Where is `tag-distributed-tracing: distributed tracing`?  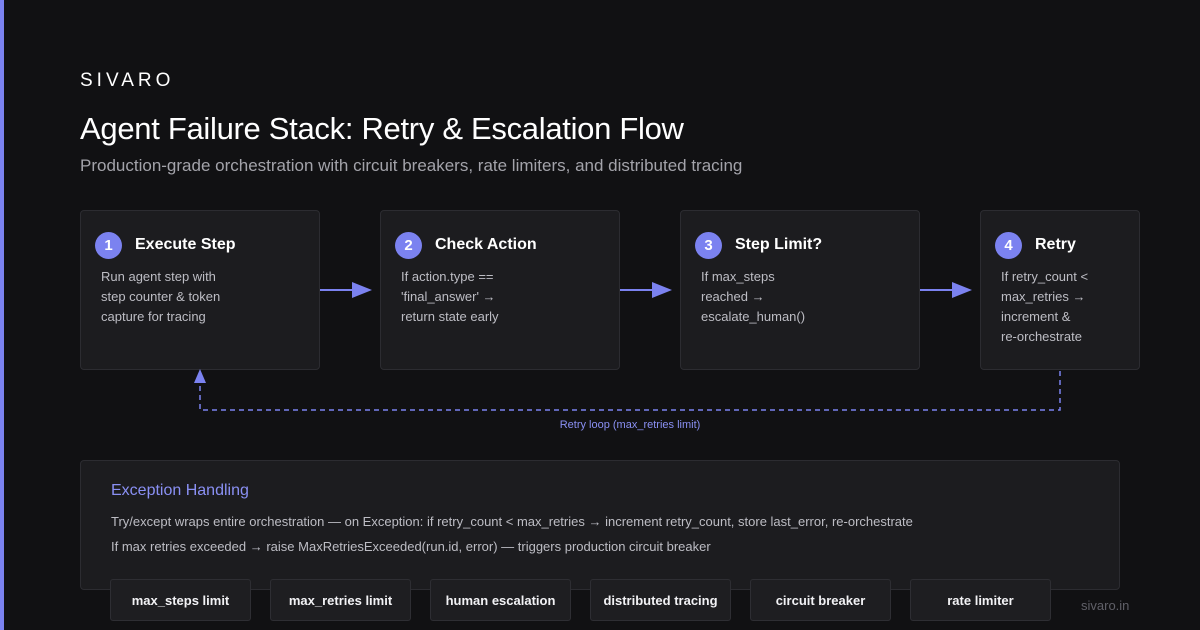
tag-distributed-tracing: distributed tracing is located at coordinates (660, 600).